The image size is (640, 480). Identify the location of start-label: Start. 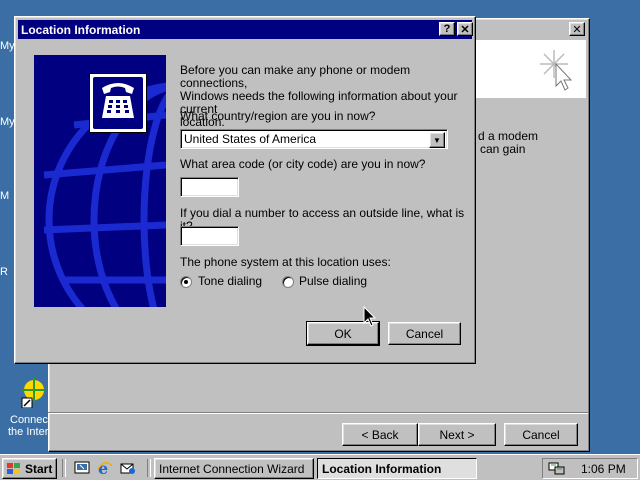
(39, 468).